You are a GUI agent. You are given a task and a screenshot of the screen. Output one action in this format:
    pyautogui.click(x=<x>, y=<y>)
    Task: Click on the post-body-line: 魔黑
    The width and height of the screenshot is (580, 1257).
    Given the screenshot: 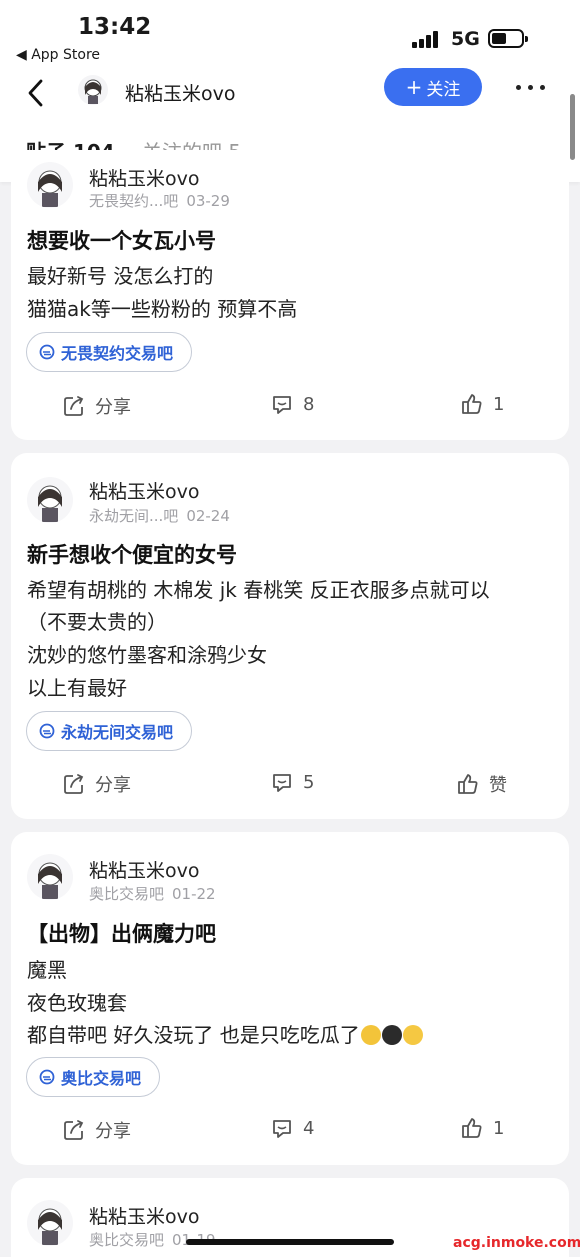 What is the action you would take?
    pyautogui.click(x=47, y=970)
    